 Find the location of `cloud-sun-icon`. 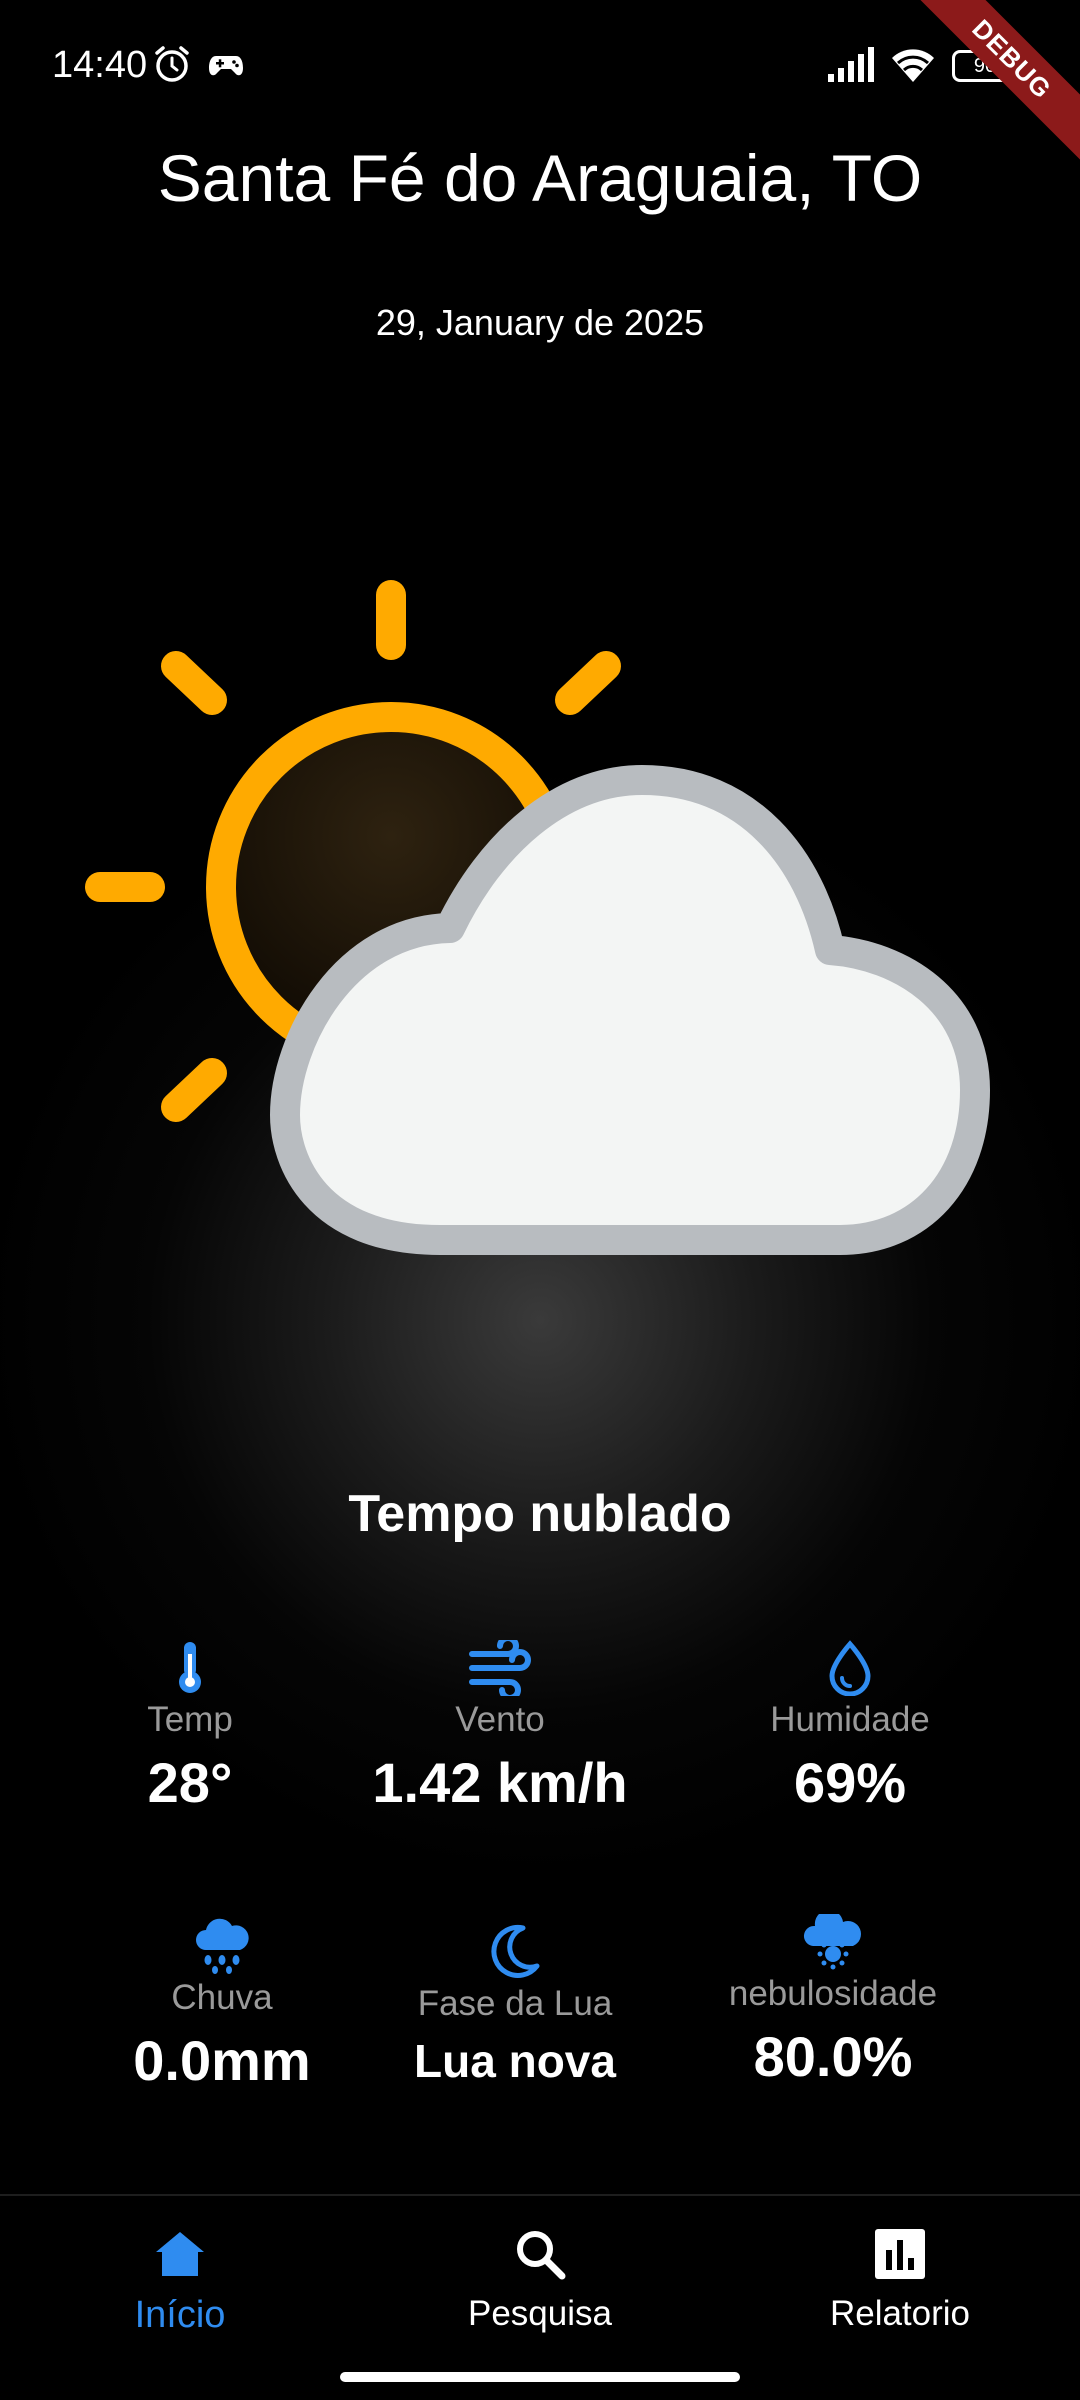

cloud-sun-icon is located at coordinates (832, 1942).